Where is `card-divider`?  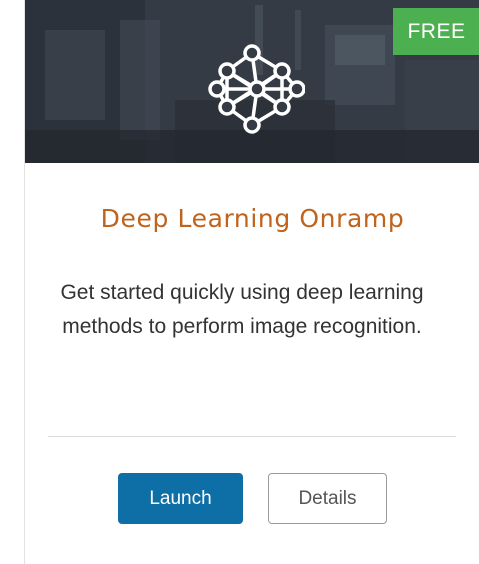 card-divider is located at coordinates (252, 436).